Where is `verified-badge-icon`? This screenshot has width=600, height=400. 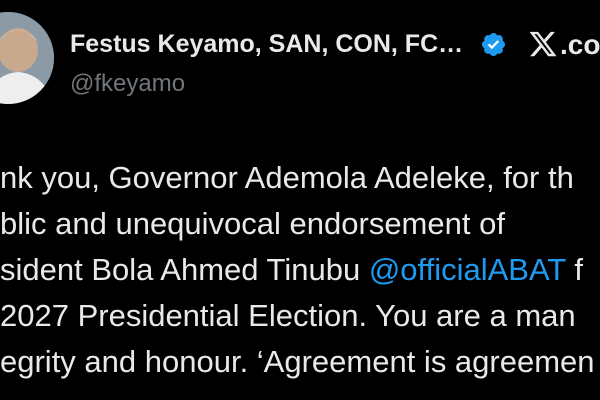
verified-badge-icon is located at coordinates (493, 44).